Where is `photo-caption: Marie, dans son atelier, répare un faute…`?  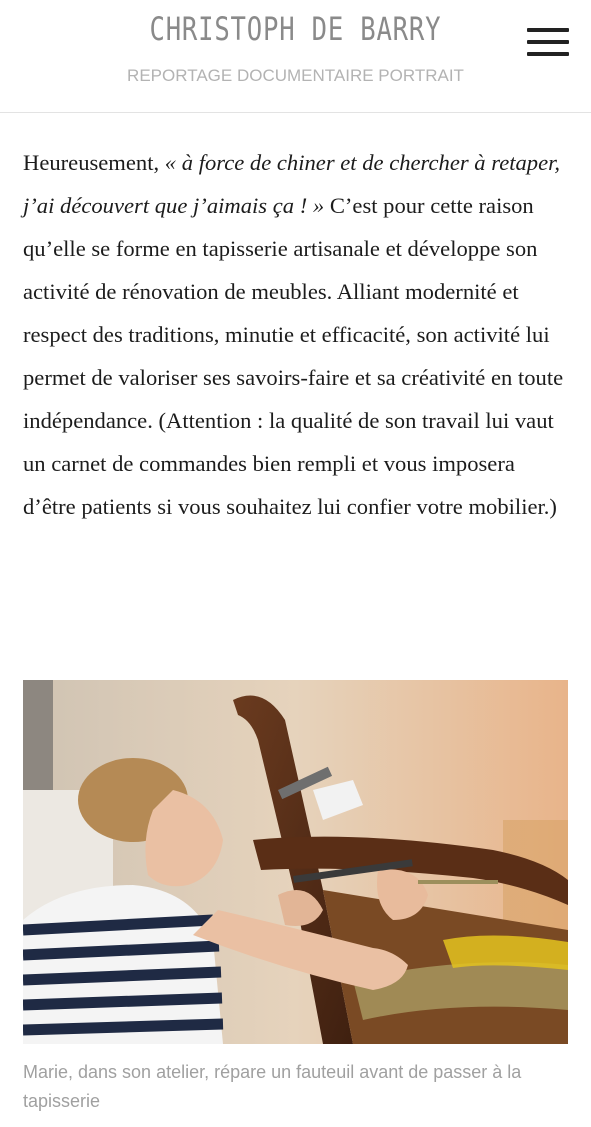 photo-caption: Marie, dans son atelier, répare un faute… is located at coordinates (272, 1086).